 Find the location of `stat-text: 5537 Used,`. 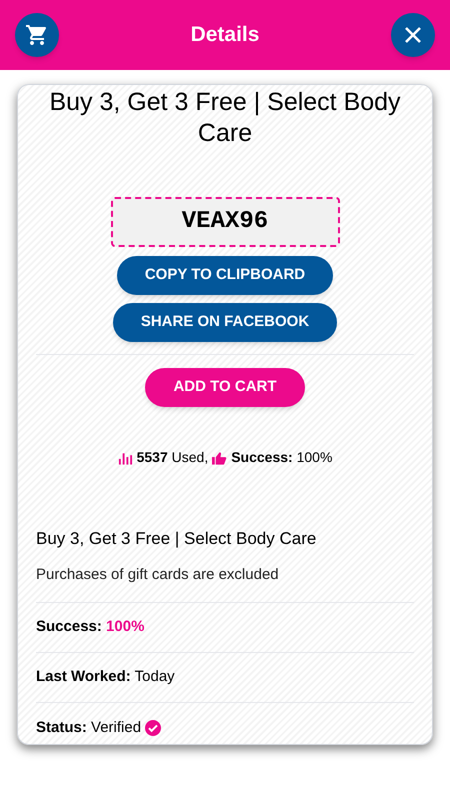

stat-text: 5537 Used, is located at coordinates (172, 457).